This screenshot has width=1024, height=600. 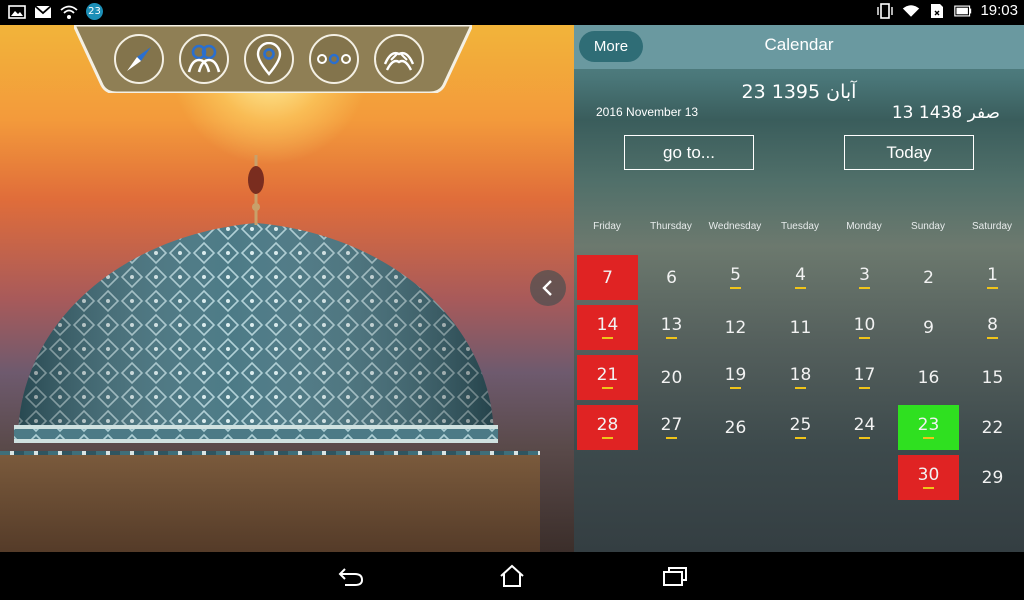 What do you see at coordinates (864, 425) in the screenshot?
I see `day-number: 24` at bounding box center [864, 425].